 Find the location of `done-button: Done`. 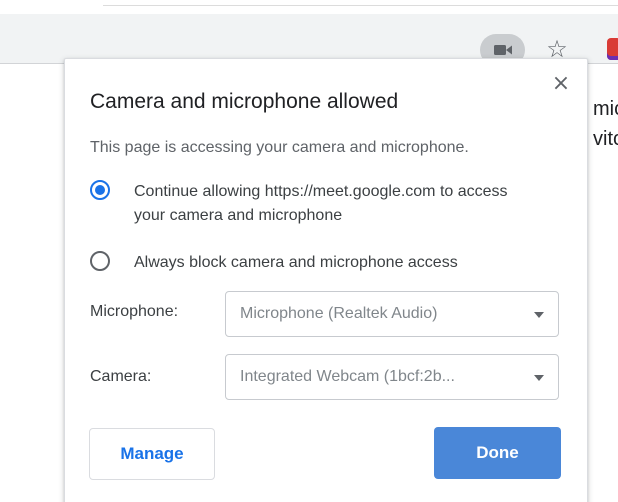

done-button: Done is located at coordinates (497, 453).